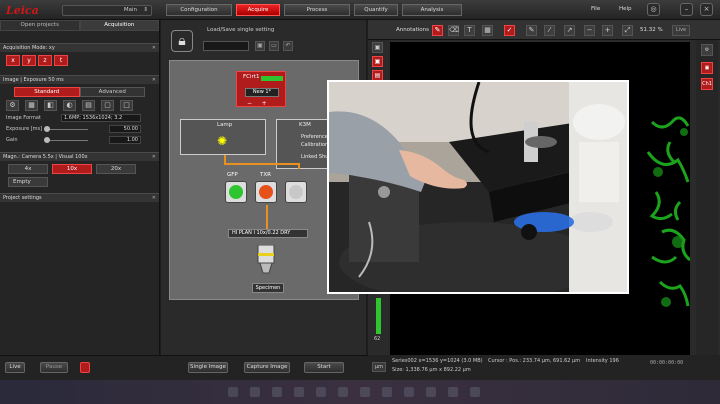 The height and width of the screenshot is (404, 720). What do you see at coordinates (79, 156) in the screenshot?
I see `magnification-header: Magn.: Camera 5.5x | Visual 100x ✕` at bounding box center [79, 156].